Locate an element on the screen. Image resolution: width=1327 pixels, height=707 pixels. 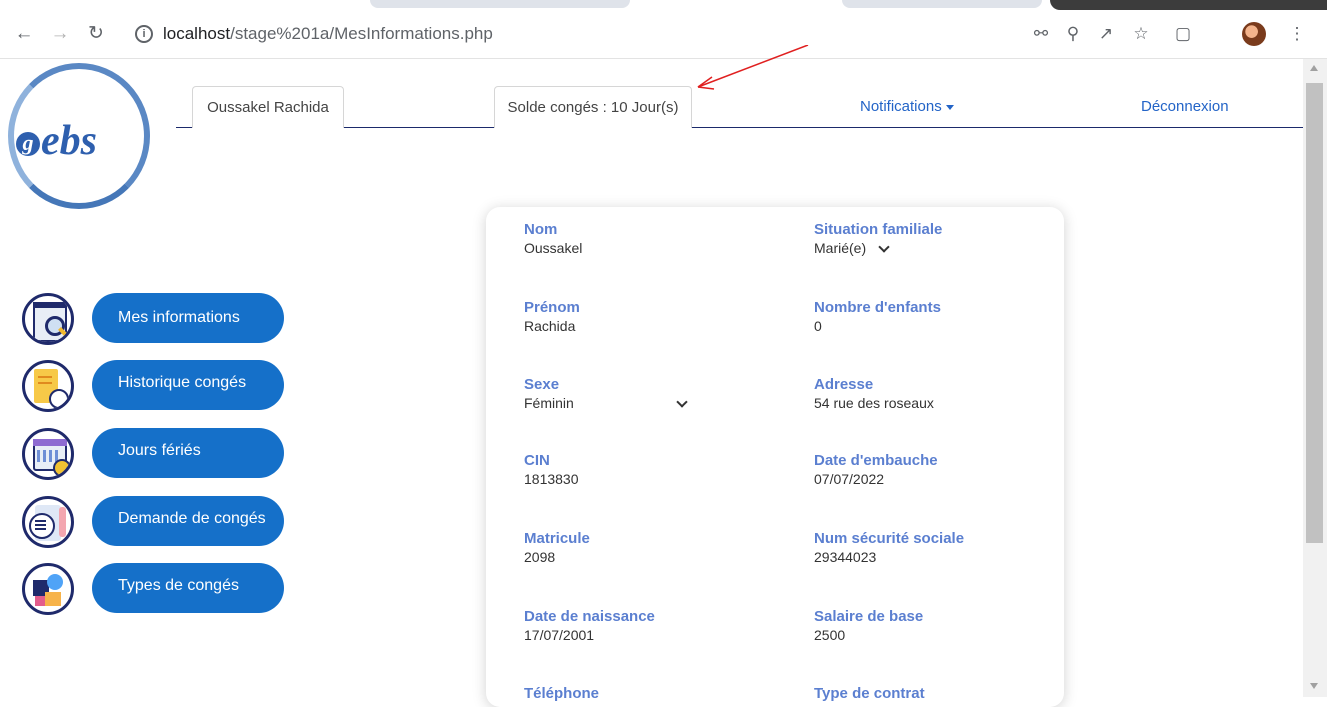
url-text: localhost/stage%201a/MesInformations.php is located at coordinates (328, 34).